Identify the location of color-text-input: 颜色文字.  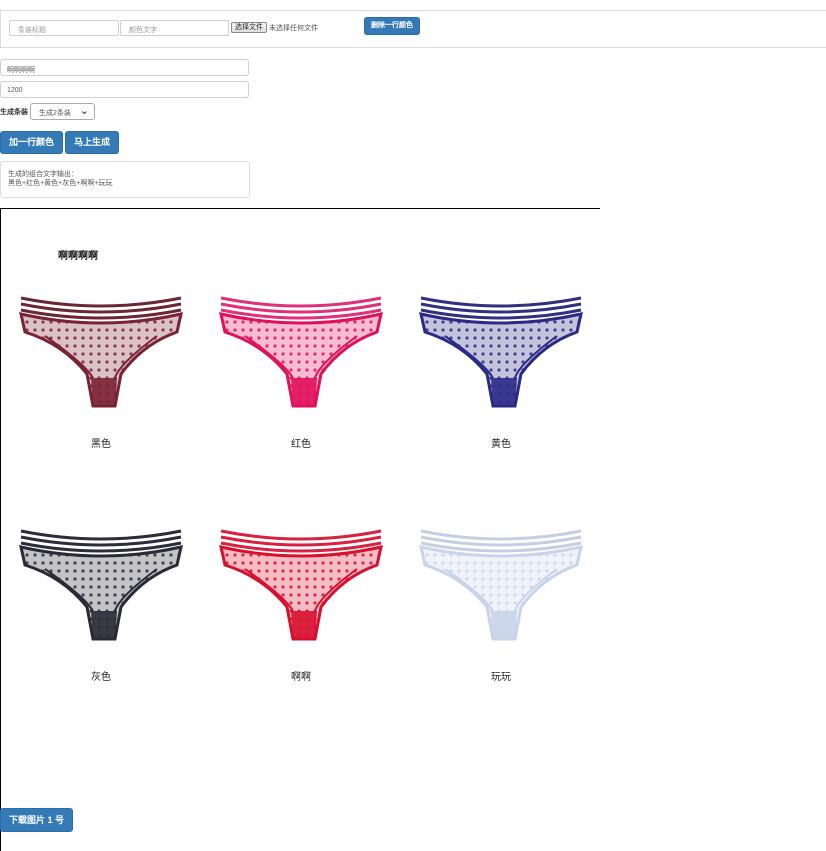
(174, 28).